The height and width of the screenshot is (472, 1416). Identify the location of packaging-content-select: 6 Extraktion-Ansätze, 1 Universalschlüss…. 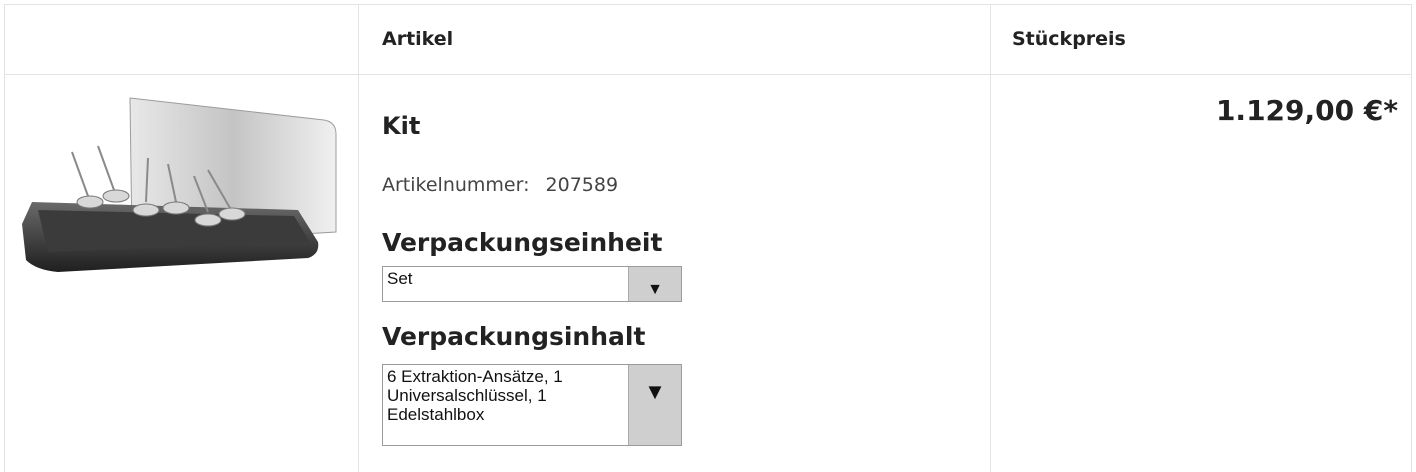
(532, 405).